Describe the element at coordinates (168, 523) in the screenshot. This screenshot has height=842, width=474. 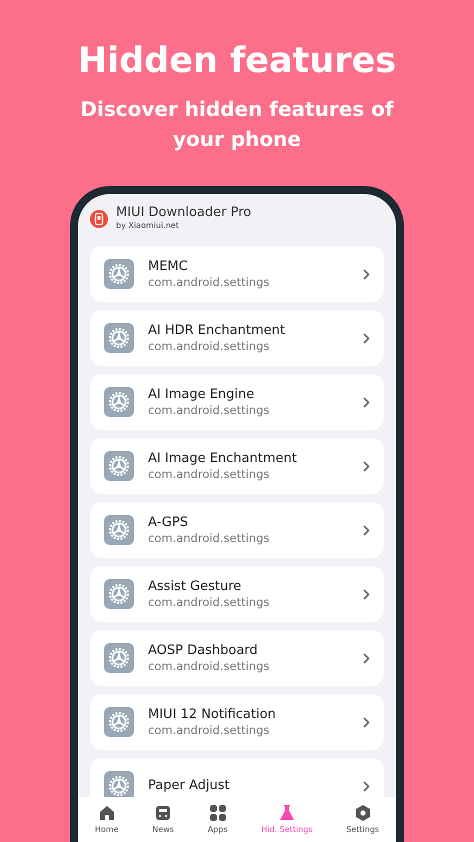
I see `item-title: A-GPS` at that location.